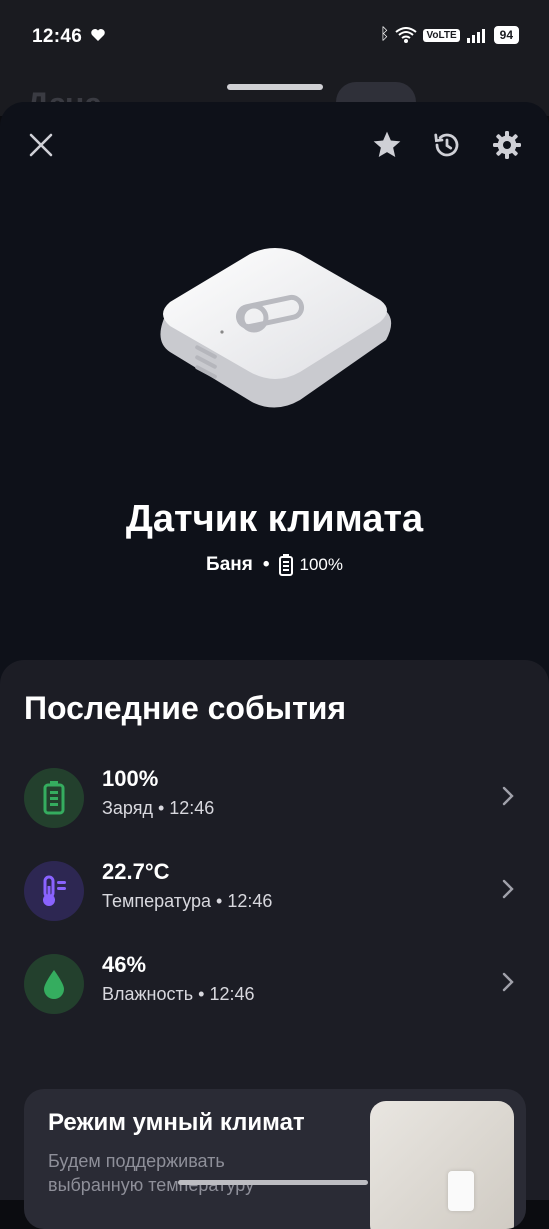 This screenshot has height=1229, width=549. Describe the element at coordinates (274, 802) in the screenshot. I see `event-row-charge: 100% Заряд • 12:46` at that location.